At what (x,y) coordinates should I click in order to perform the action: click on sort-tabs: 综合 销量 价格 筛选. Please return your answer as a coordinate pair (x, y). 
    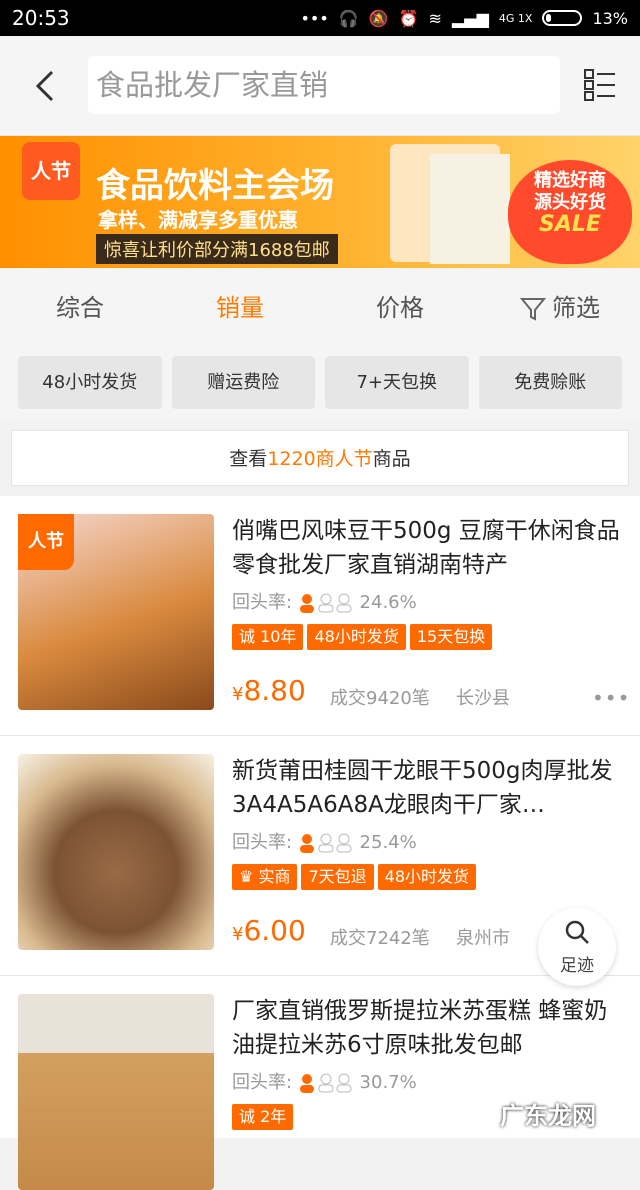
    Looking at the image, I should click on (320, 308).